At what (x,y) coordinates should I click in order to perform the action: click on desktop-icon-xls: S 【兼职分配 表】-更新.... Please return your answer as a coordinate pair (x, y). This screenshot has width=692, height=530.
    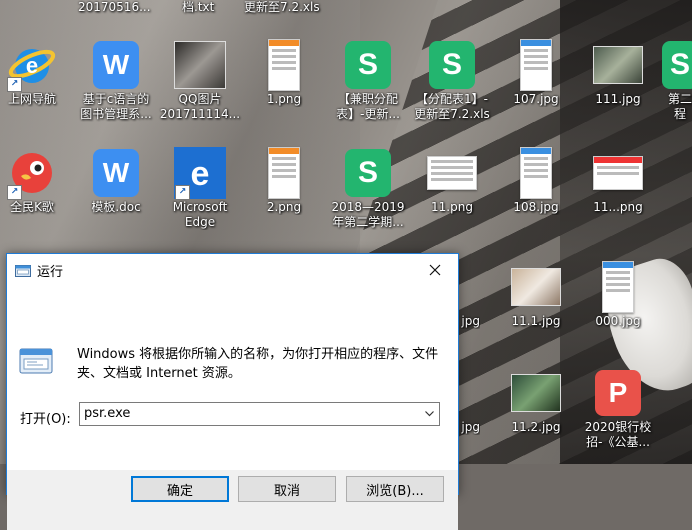
    Looking at the image, I should click on (368, 80).